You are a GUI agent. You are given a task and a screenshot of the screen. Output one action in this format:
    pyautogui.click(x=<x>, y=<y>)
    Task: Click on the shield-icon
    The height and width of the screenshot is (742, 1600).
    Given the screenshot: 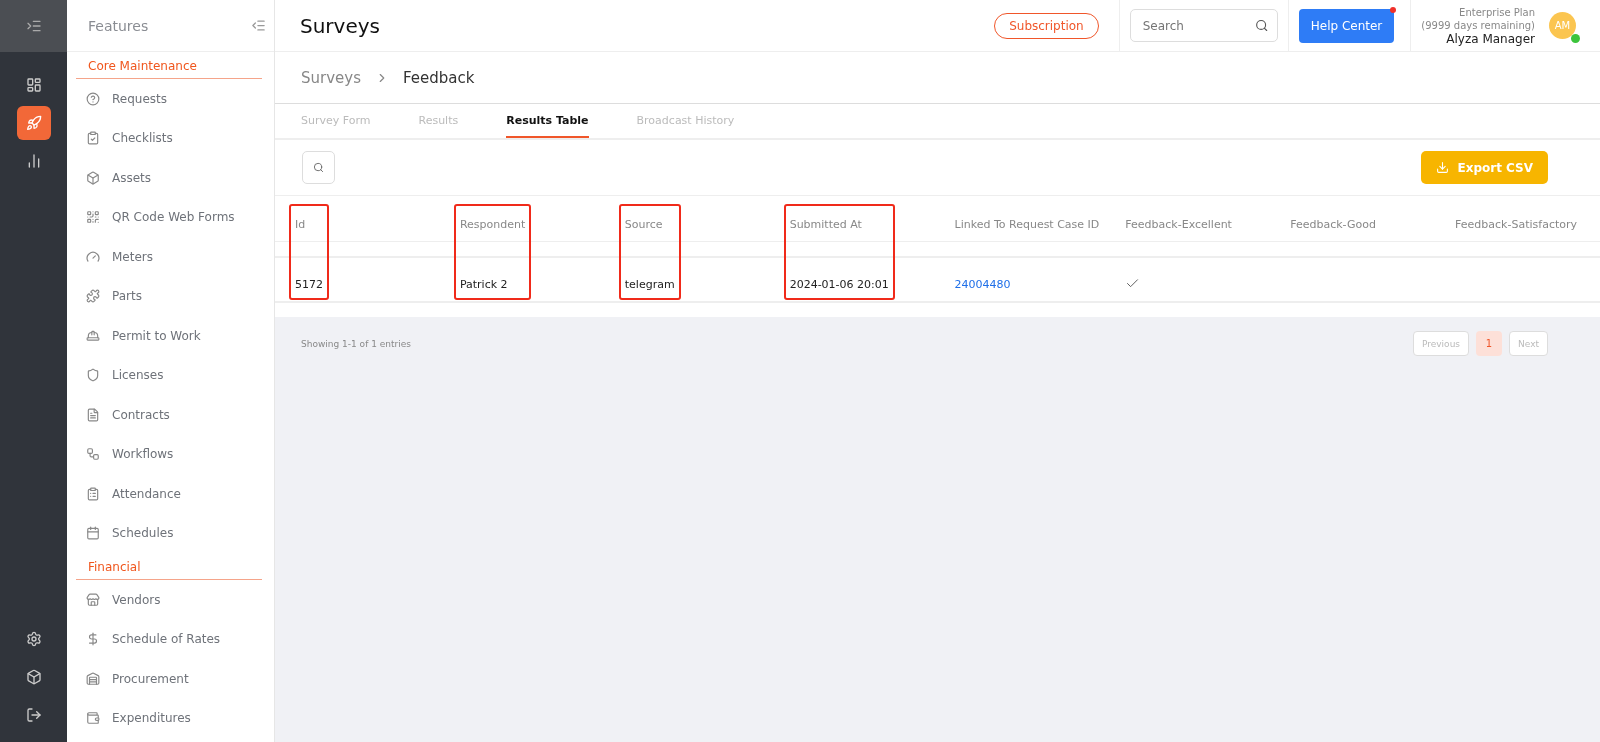 What is the action you would take?
    pyautogui.click(x=93, y=375)
    